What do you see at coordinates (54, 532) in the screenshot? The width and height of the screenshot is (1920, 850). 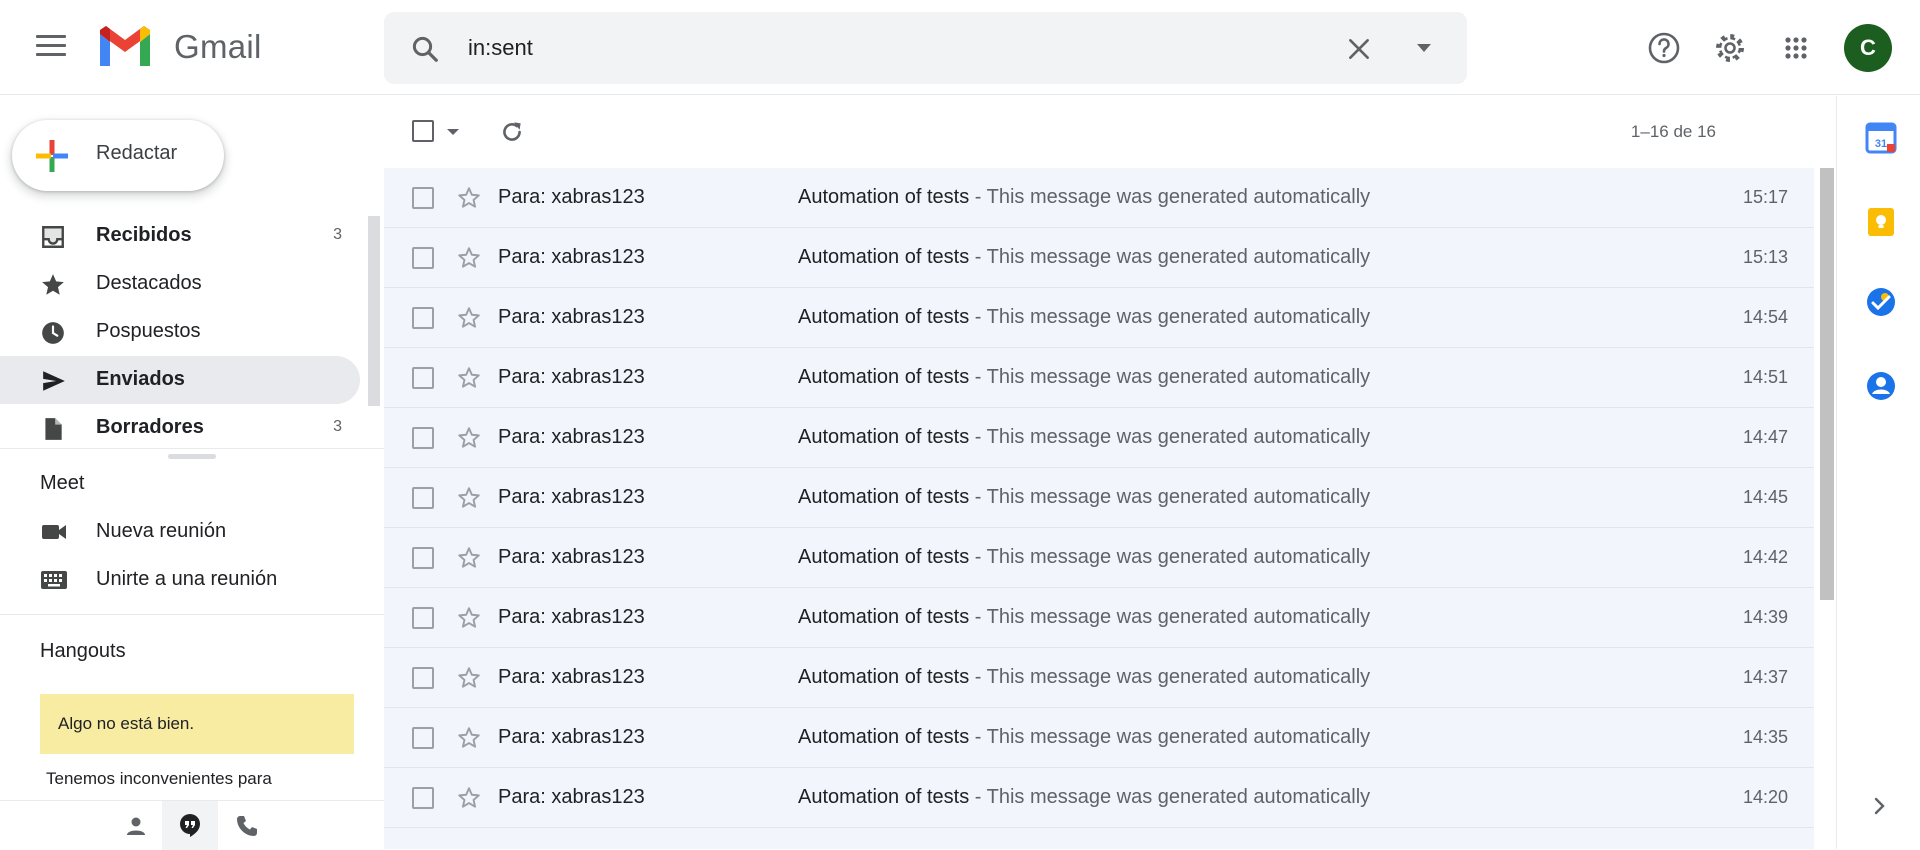 I see `video-icon` at bounding box center [54, 532].